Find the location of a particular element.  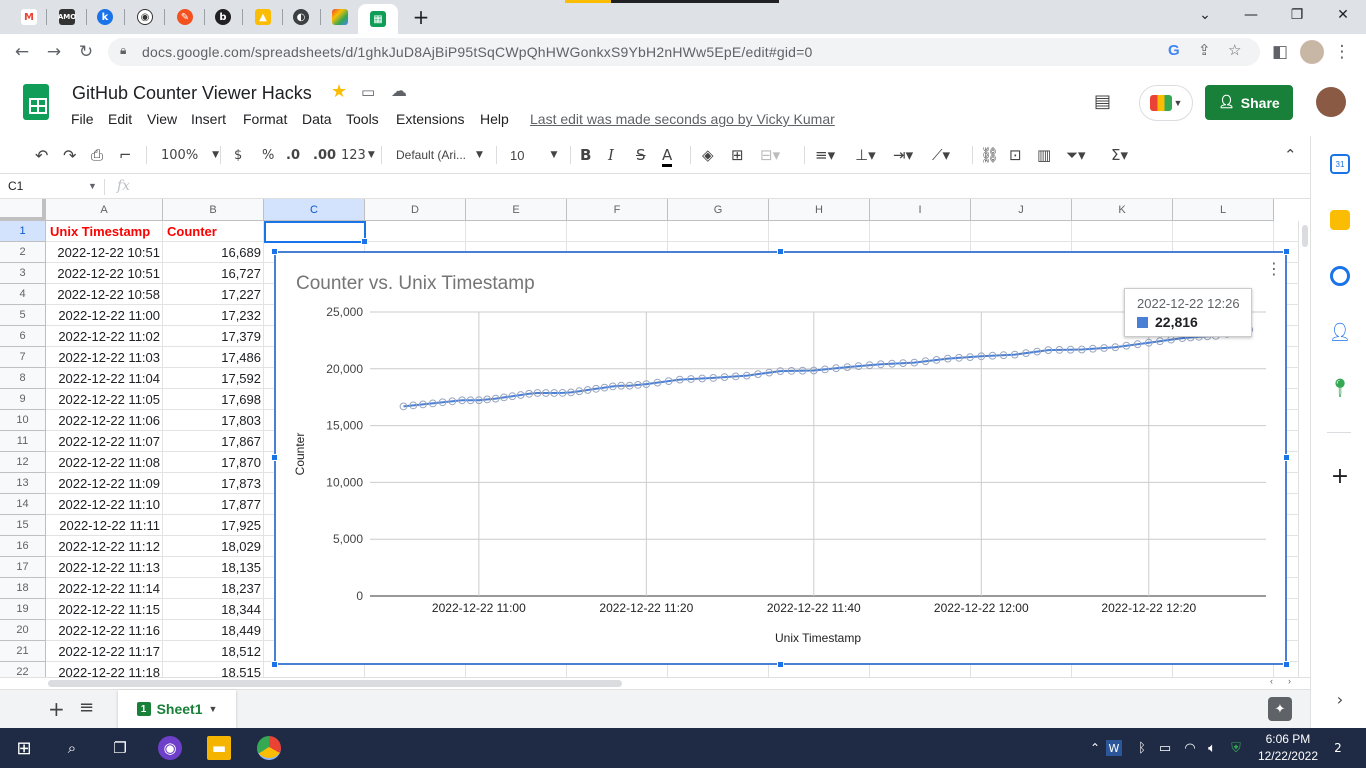

cell-counter: 17,803 is located at coordinates (214, 420).